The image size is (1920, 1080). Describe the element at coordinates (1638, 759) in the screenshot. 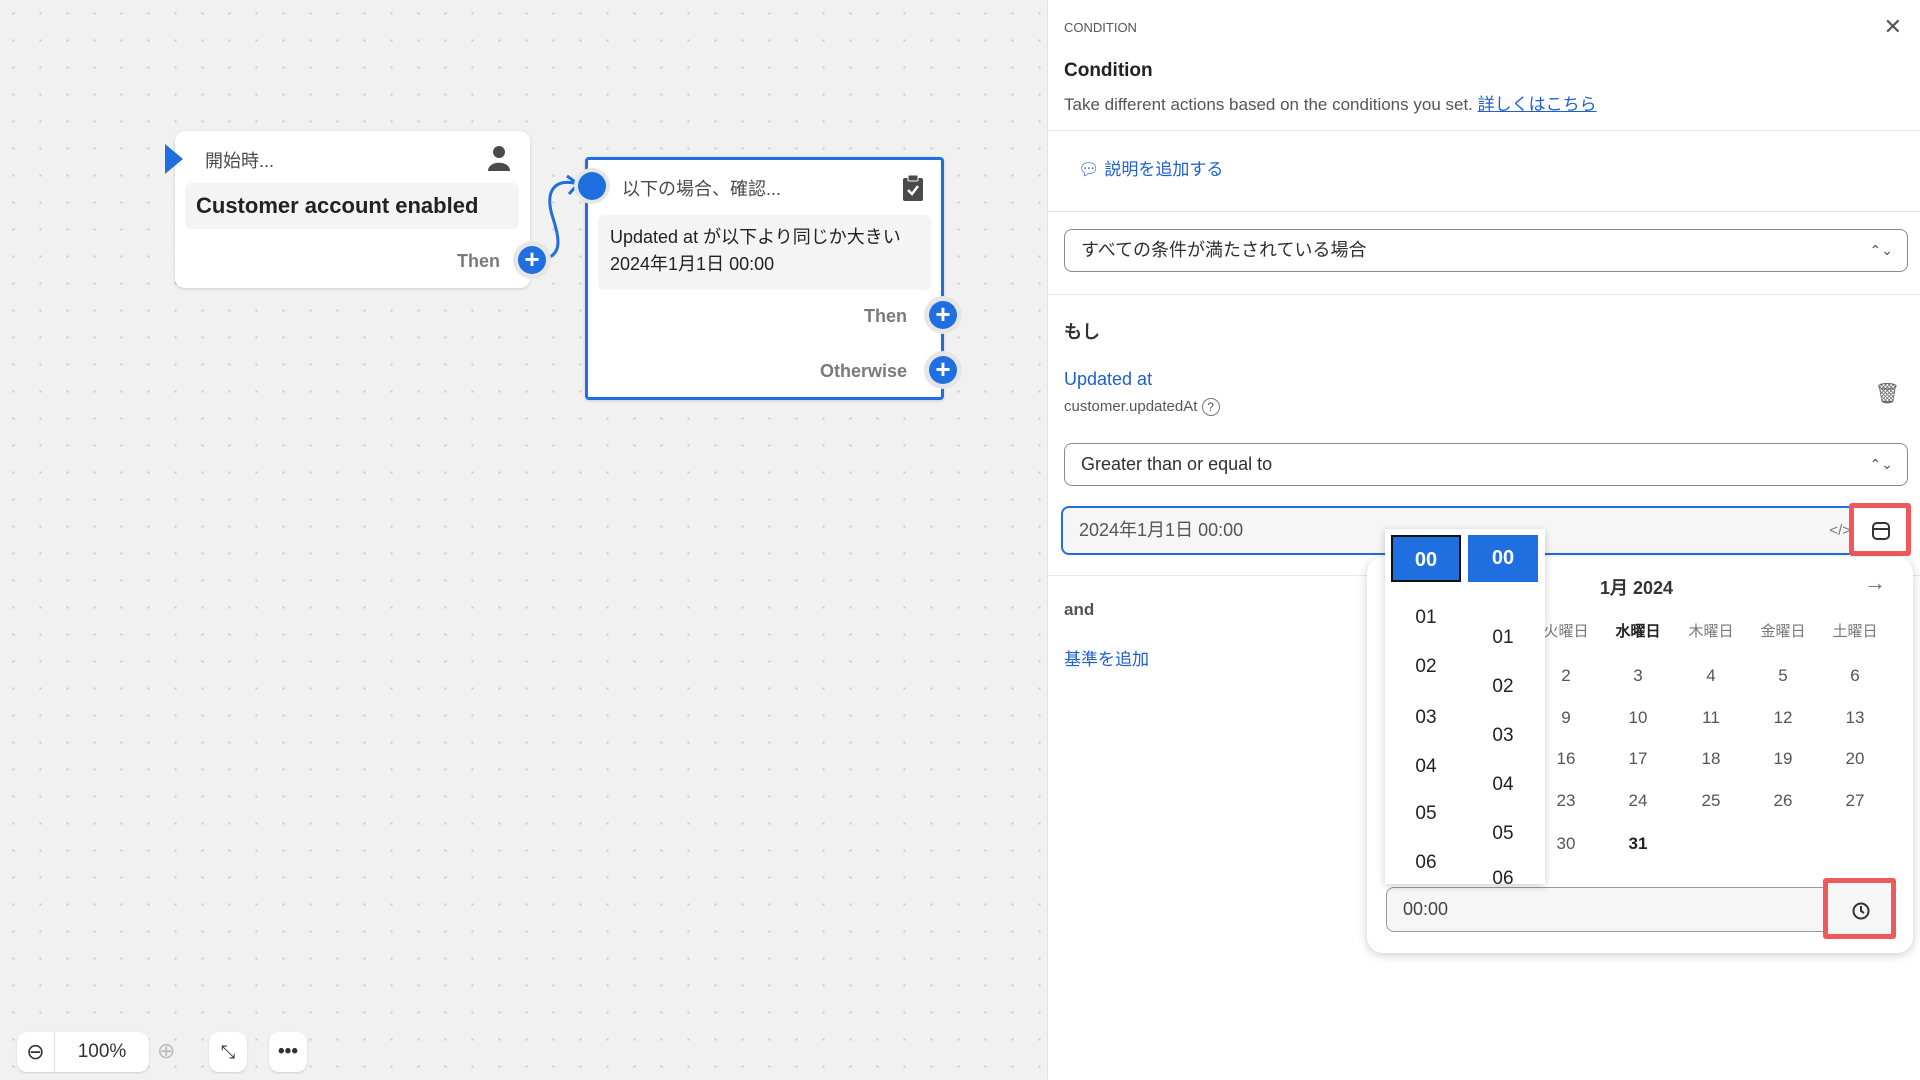

I see `calendar-day: 17` at that location.